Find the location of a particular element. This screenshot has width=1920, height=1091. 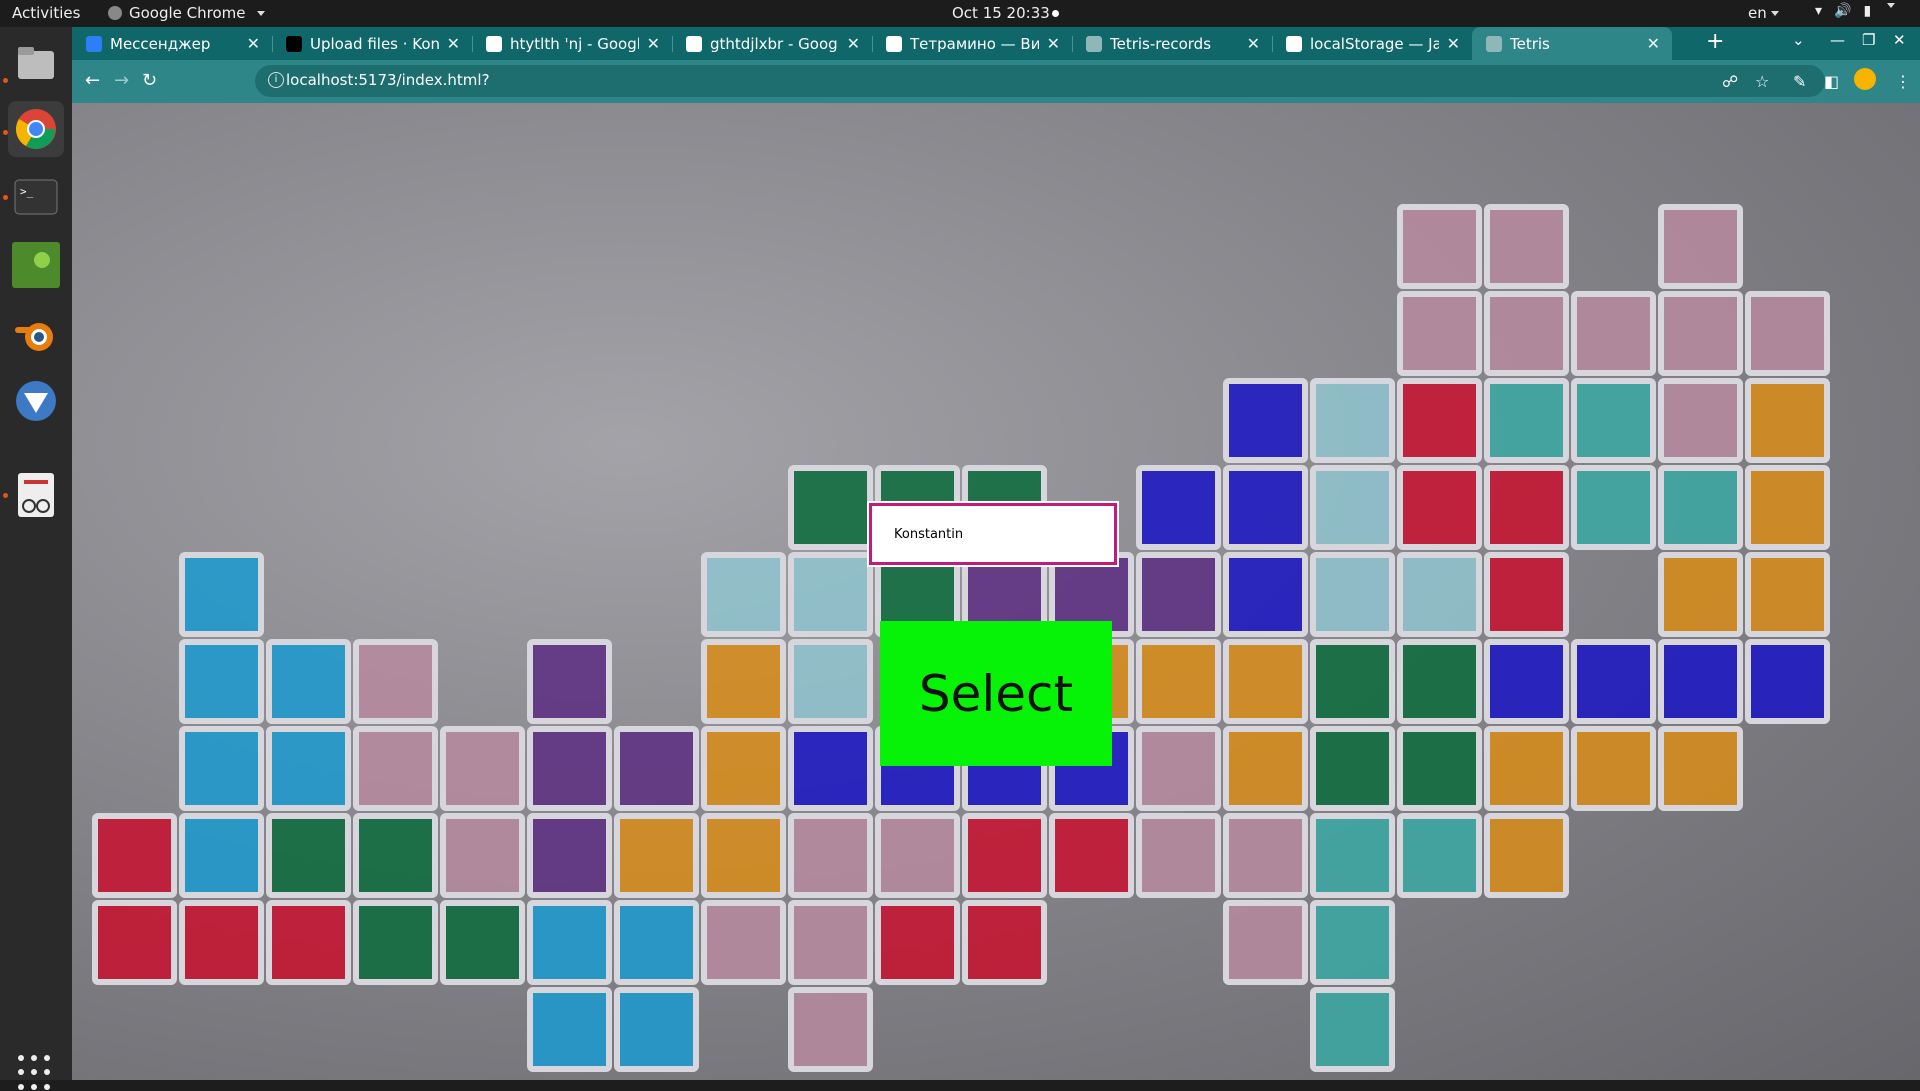

side-panel-icon: ◧ is located at coordinates (1831, 81).